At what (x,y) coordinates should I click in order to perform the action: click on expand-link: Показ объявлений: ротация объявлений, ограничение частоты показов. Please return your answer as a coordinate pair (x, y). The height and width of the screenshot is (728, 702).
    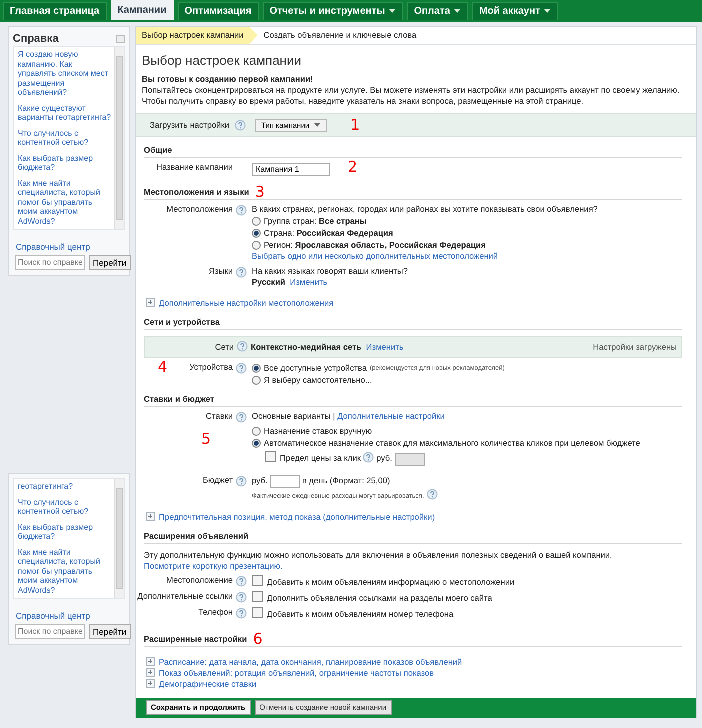
    Looking at the image, I should click on (296, 673).